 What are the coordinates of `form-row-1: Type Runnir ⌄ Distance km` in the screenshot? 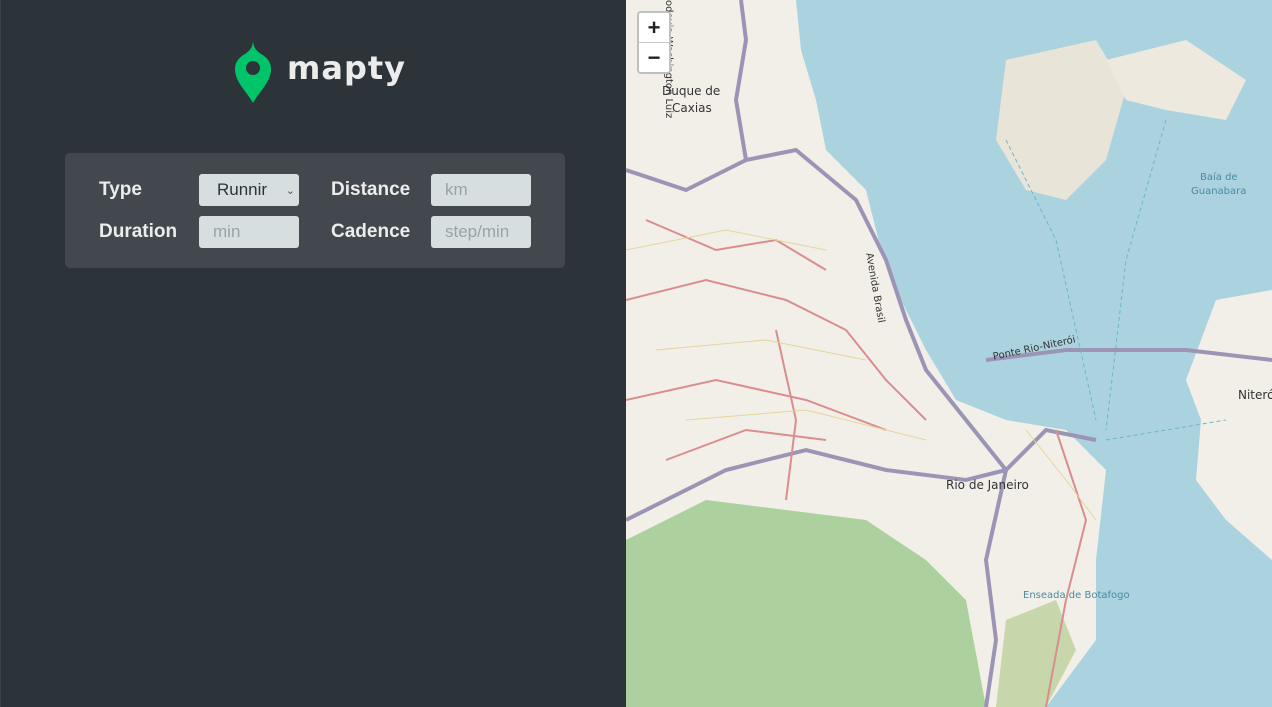 It's located at (315, 190).